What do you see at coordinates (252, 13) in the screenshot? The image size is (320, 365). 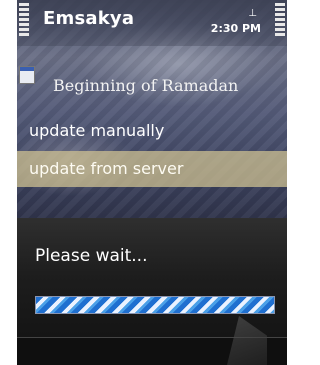 I see `network-icon: ⊥` at bounding box center [252, 13].